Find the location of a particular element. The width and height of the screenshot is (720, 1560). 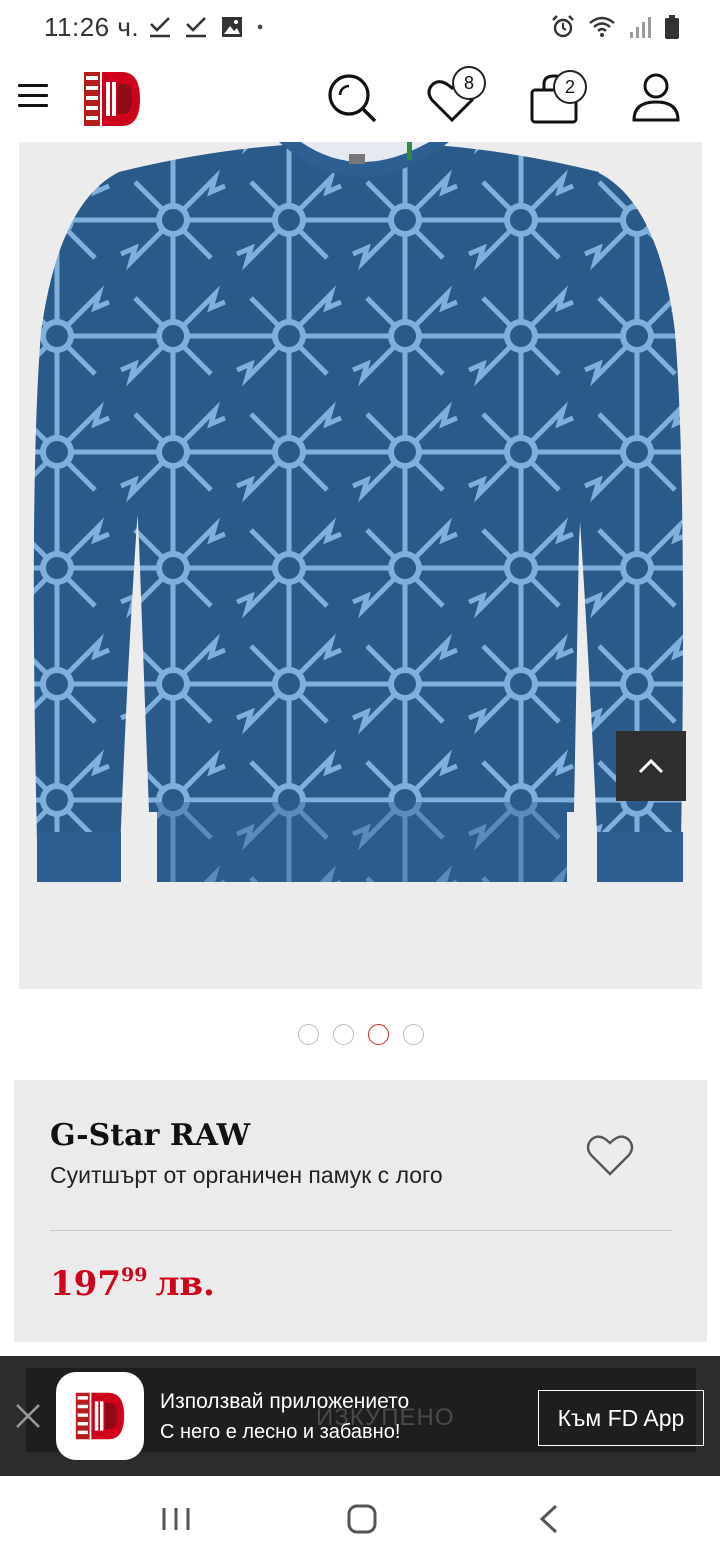

cart-count-badge: 2 is located at coordinates (570, 87).